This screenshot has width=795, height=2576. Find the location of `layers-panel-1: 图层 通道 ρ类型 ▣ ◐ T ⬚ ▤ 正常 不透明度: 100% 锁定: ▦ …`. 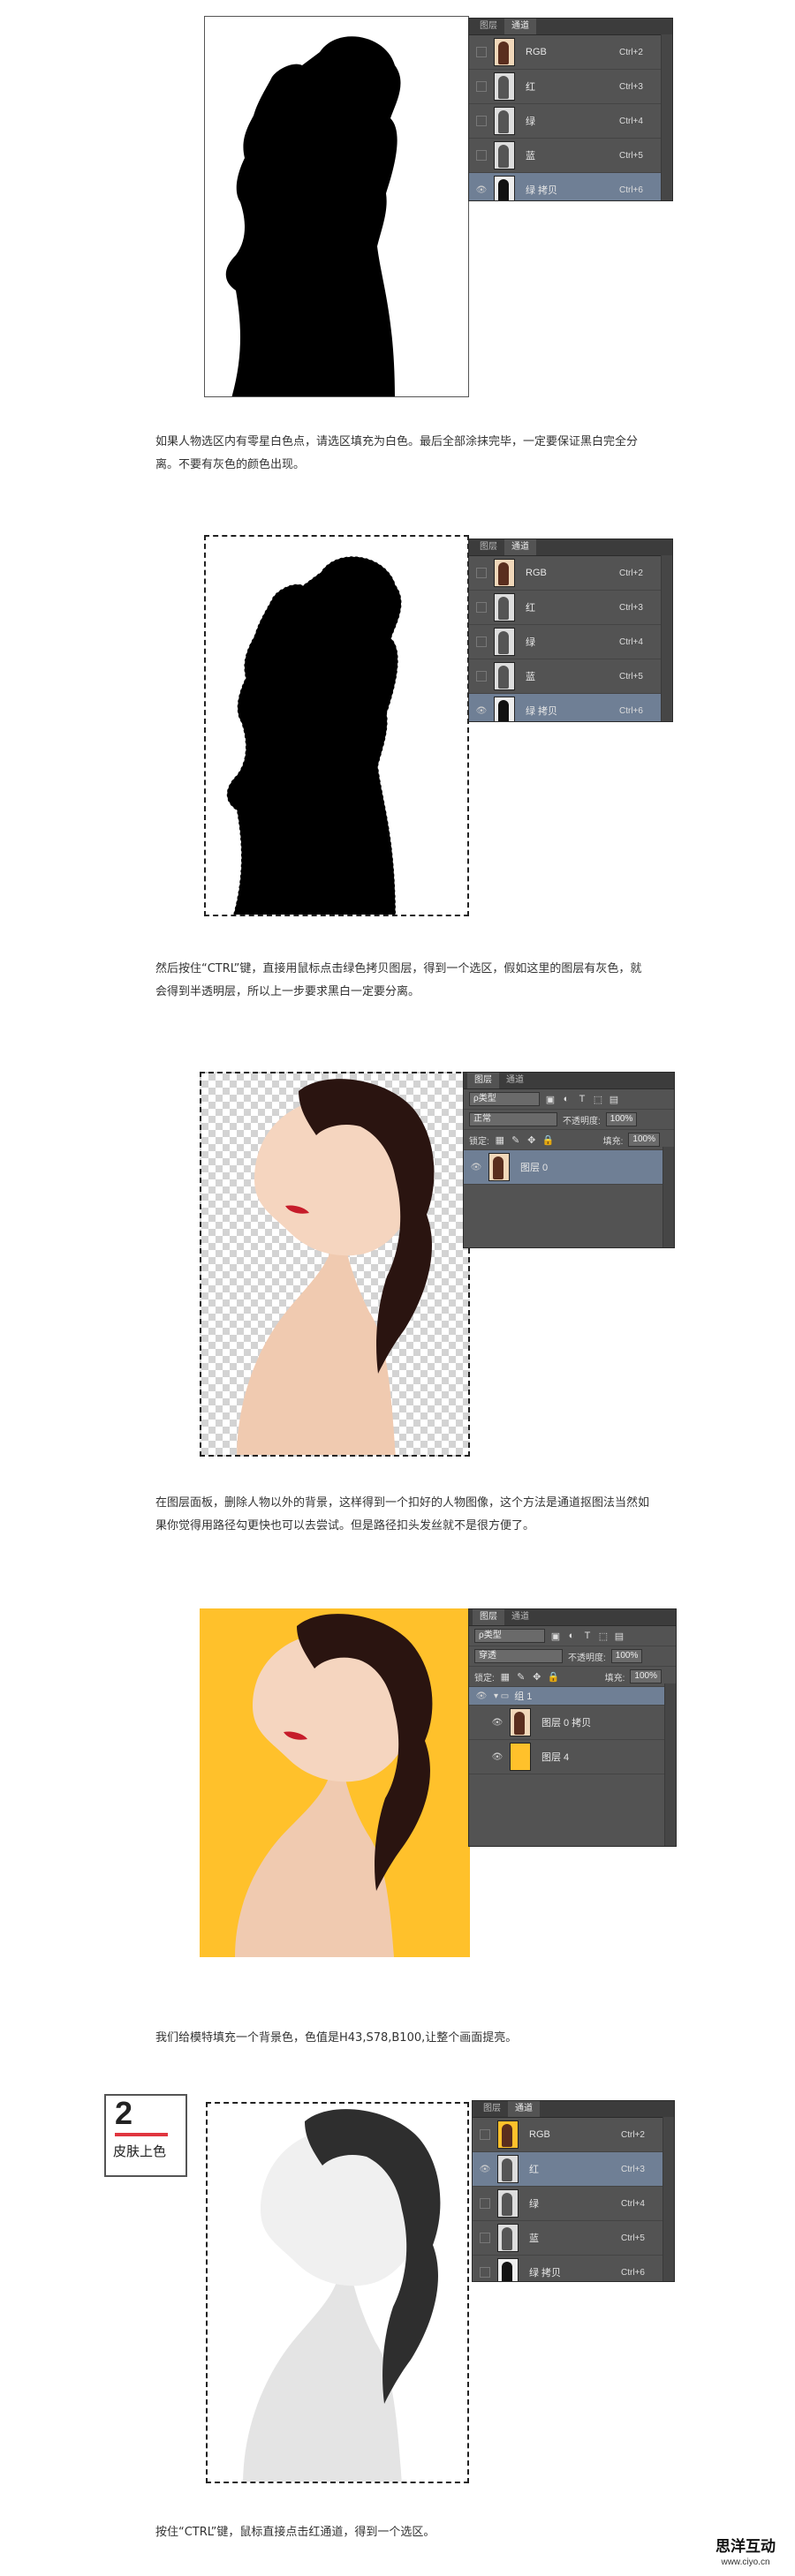

layers-panel-1: 图层 通道 ρ类型 ▣ ◐ T ⬚ ▤ 正常 不透明度: 100% 锁定: ▦ … is located at coordinates (569, 1160).